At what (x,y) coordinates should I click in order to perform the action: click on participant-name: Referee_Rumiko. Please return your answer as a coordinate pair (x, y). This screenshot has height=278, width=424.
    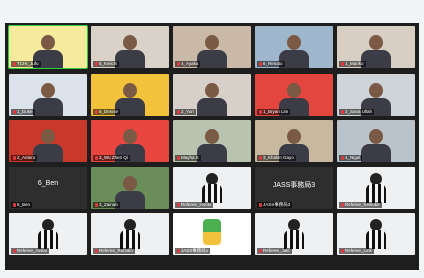
    Looking at the image, I should click on (114, 251).